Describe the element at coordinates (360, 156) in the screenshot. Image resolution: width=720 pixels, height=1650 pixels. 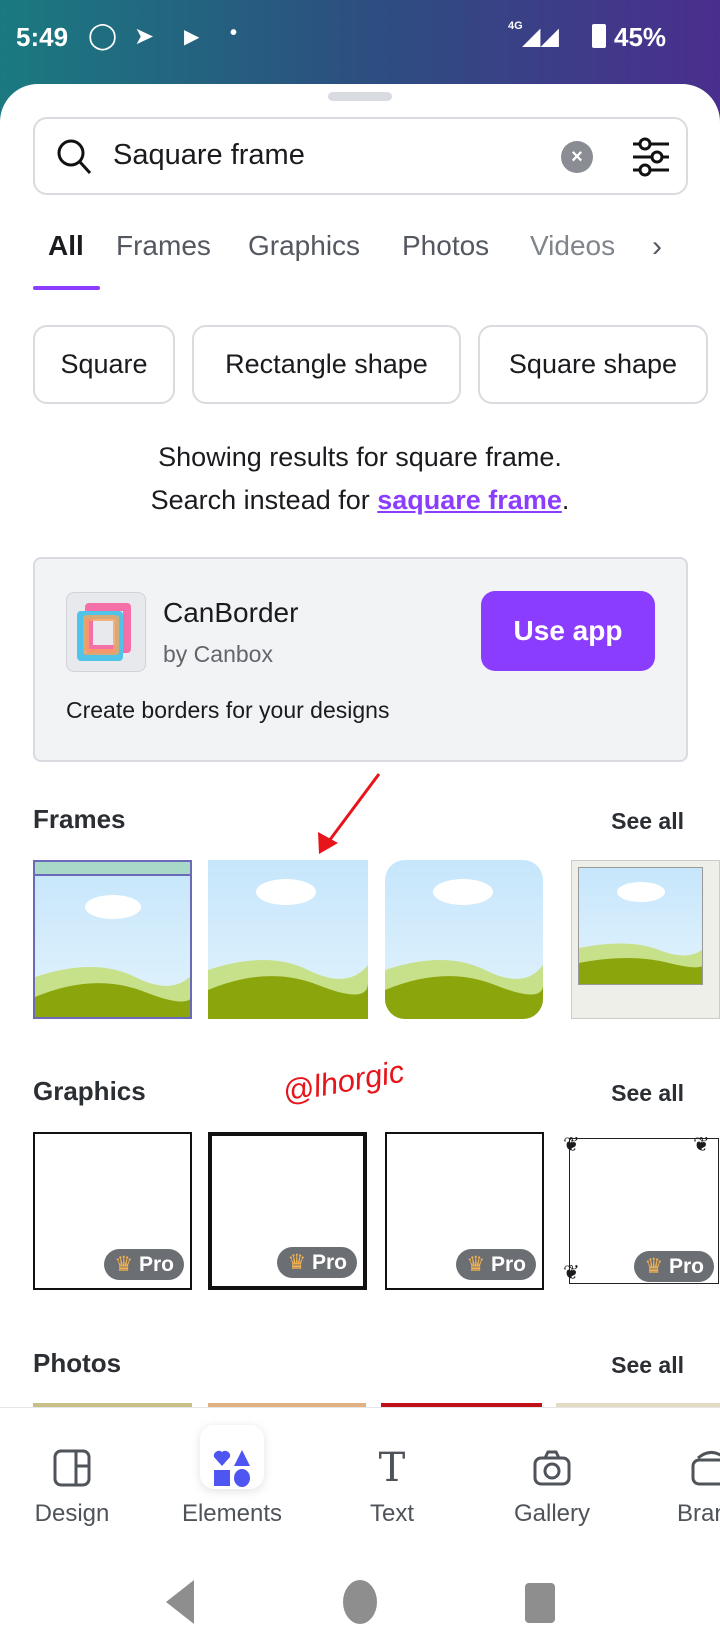
I see `search-input: Saquare frame ×` at that location.